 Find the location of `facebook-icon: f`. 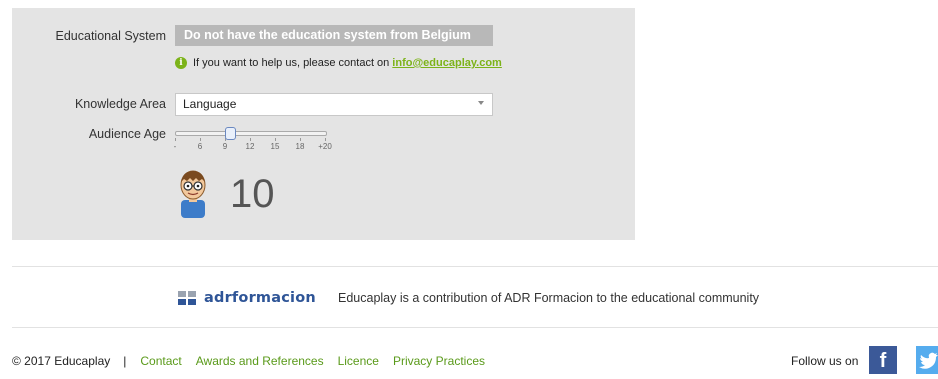

facebook-icon: f is located at coordinates (883, 360).